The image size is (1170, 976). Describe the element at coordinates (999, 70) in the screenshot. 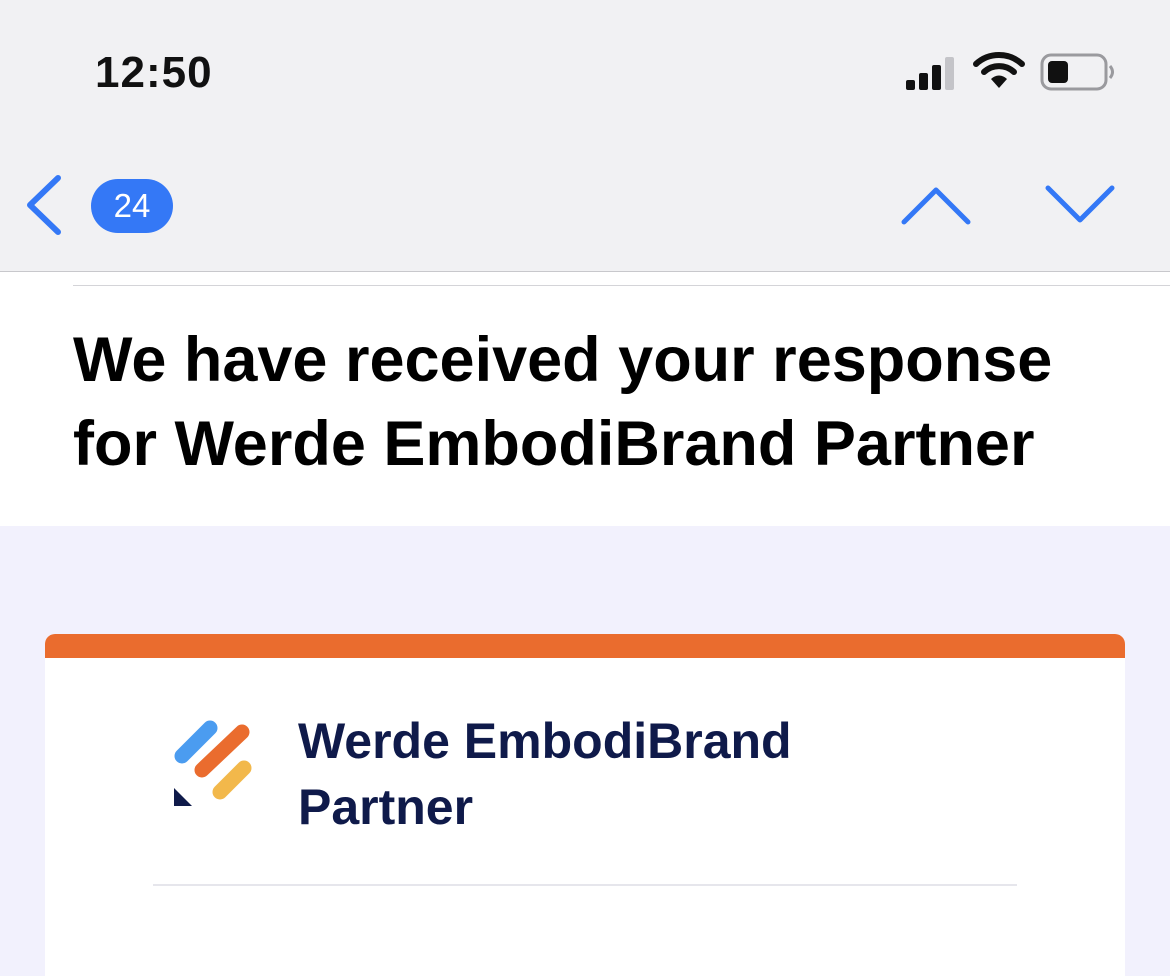

I see `wifi-icon` at that location.